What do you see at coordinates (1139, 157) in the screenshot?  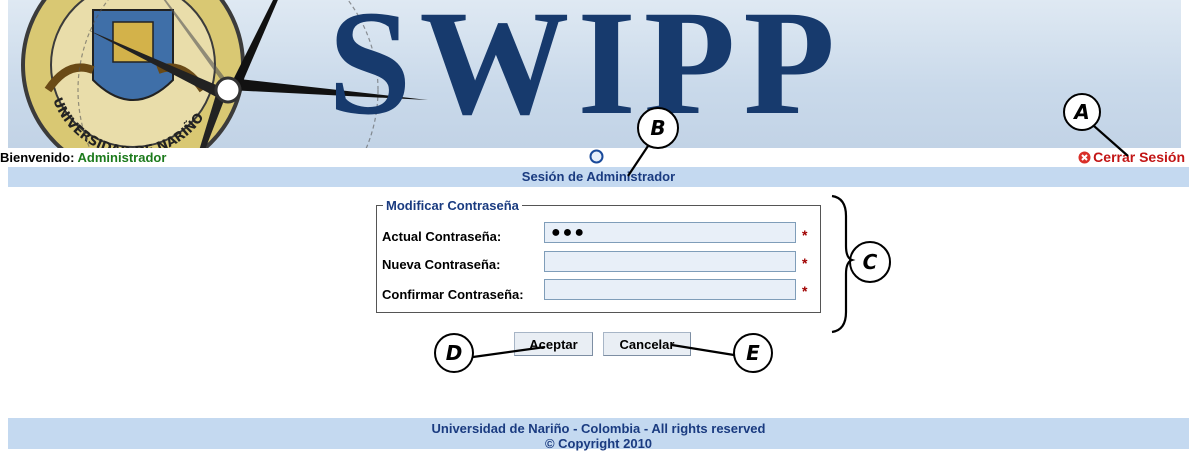 I see `logout-label: Cerrar Sesión` at bounding box center [1139, 157].